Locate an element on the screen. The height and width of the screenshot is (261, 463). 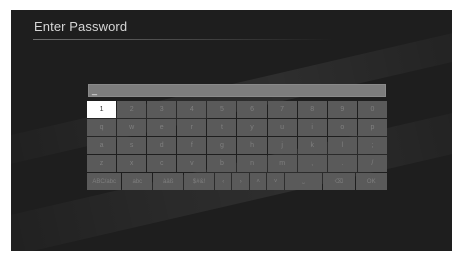
key-l: l is located at coordinates (342, 145).